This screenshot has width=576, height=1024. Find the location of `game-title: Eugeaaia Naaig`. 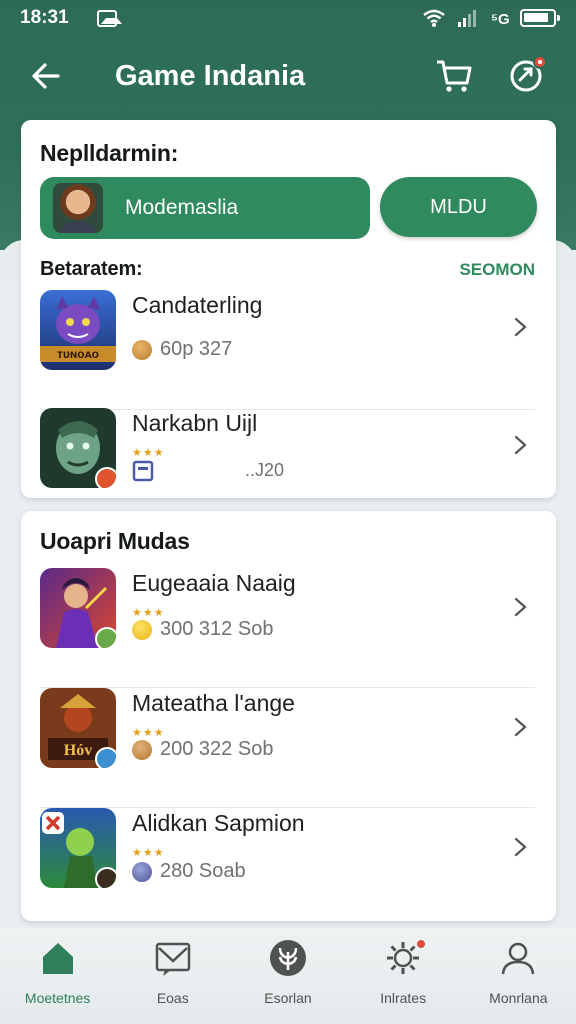

game-title: Eugeaaia Naaig is located at coordinates (214, 583).